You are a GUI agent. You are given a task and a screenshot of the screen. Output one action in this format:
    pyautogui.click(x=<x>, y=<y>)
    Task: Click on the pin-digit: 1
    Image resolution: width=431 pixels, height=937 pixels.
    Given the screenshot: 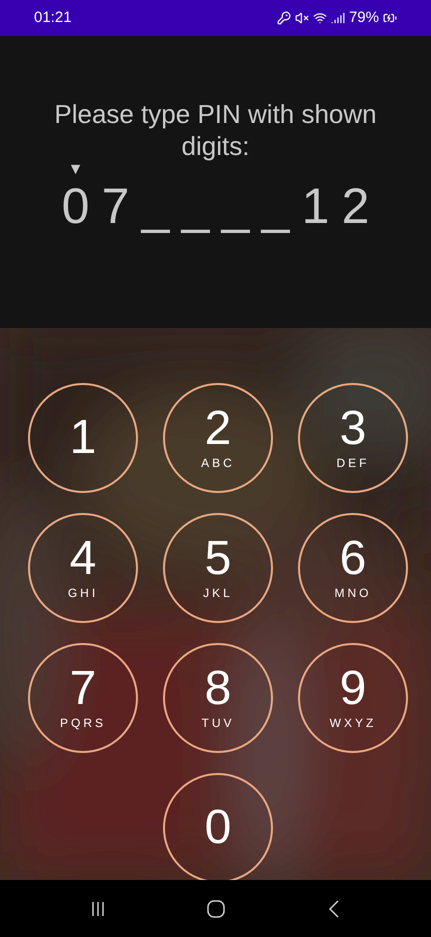 What is the action you would take?
    pyautogui.click(x=316, y=206)
    